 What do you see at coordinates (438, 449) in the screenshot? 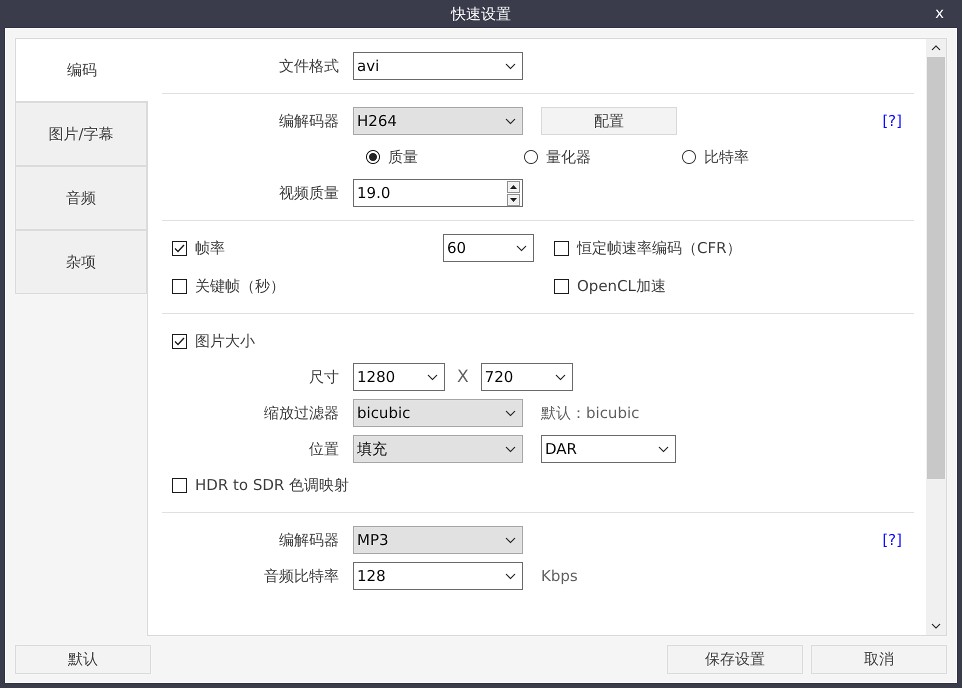
I see `dropdown: 填充` at bounding box center [438, 449].